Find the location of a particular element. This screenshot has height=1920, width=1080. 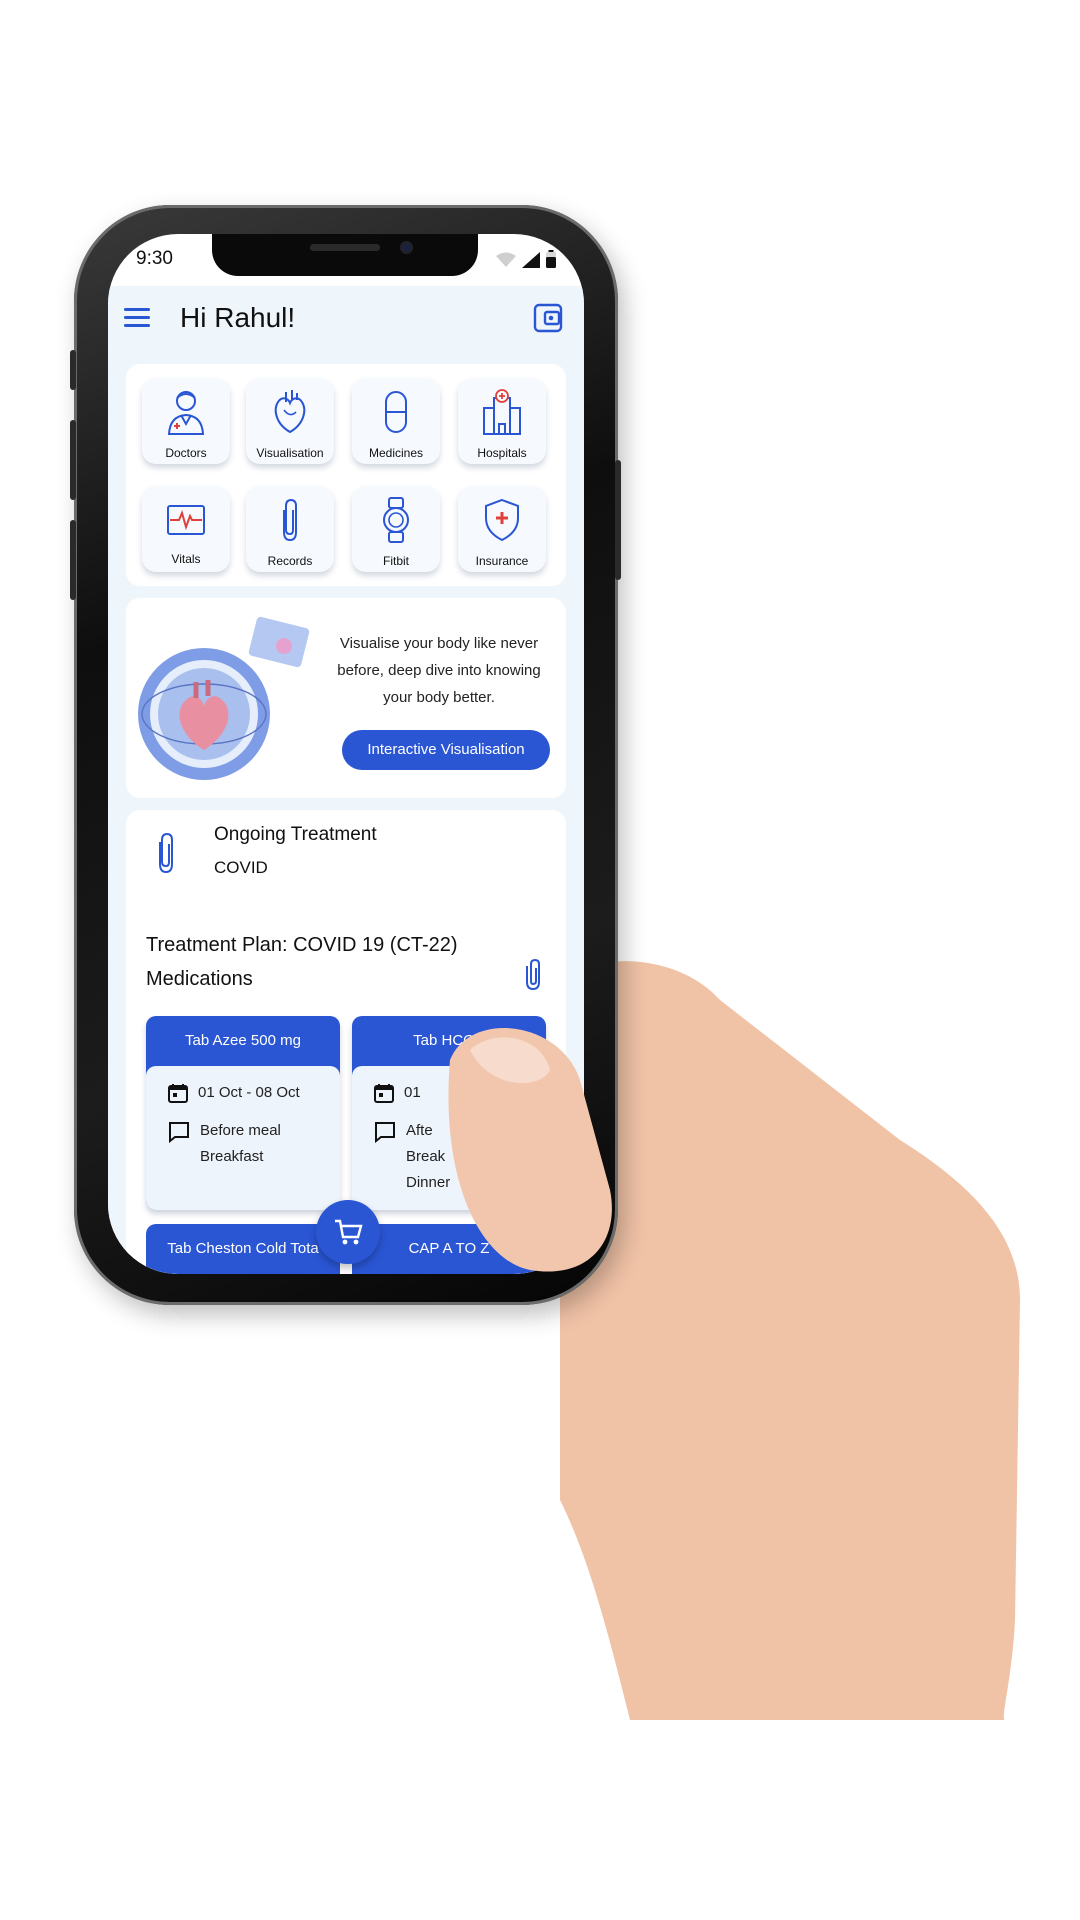

doctor-icon is located at coordinates (186, 413).